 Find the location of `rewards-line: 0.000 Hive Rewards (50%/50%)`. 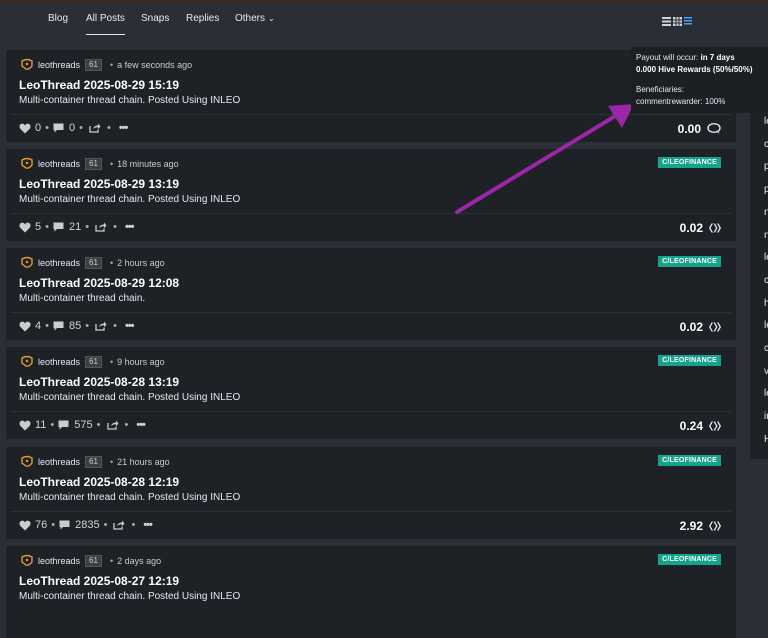

rewards-line: 0.000 Hive Rewards (50%/50%) is located at coordinates (699, 70).